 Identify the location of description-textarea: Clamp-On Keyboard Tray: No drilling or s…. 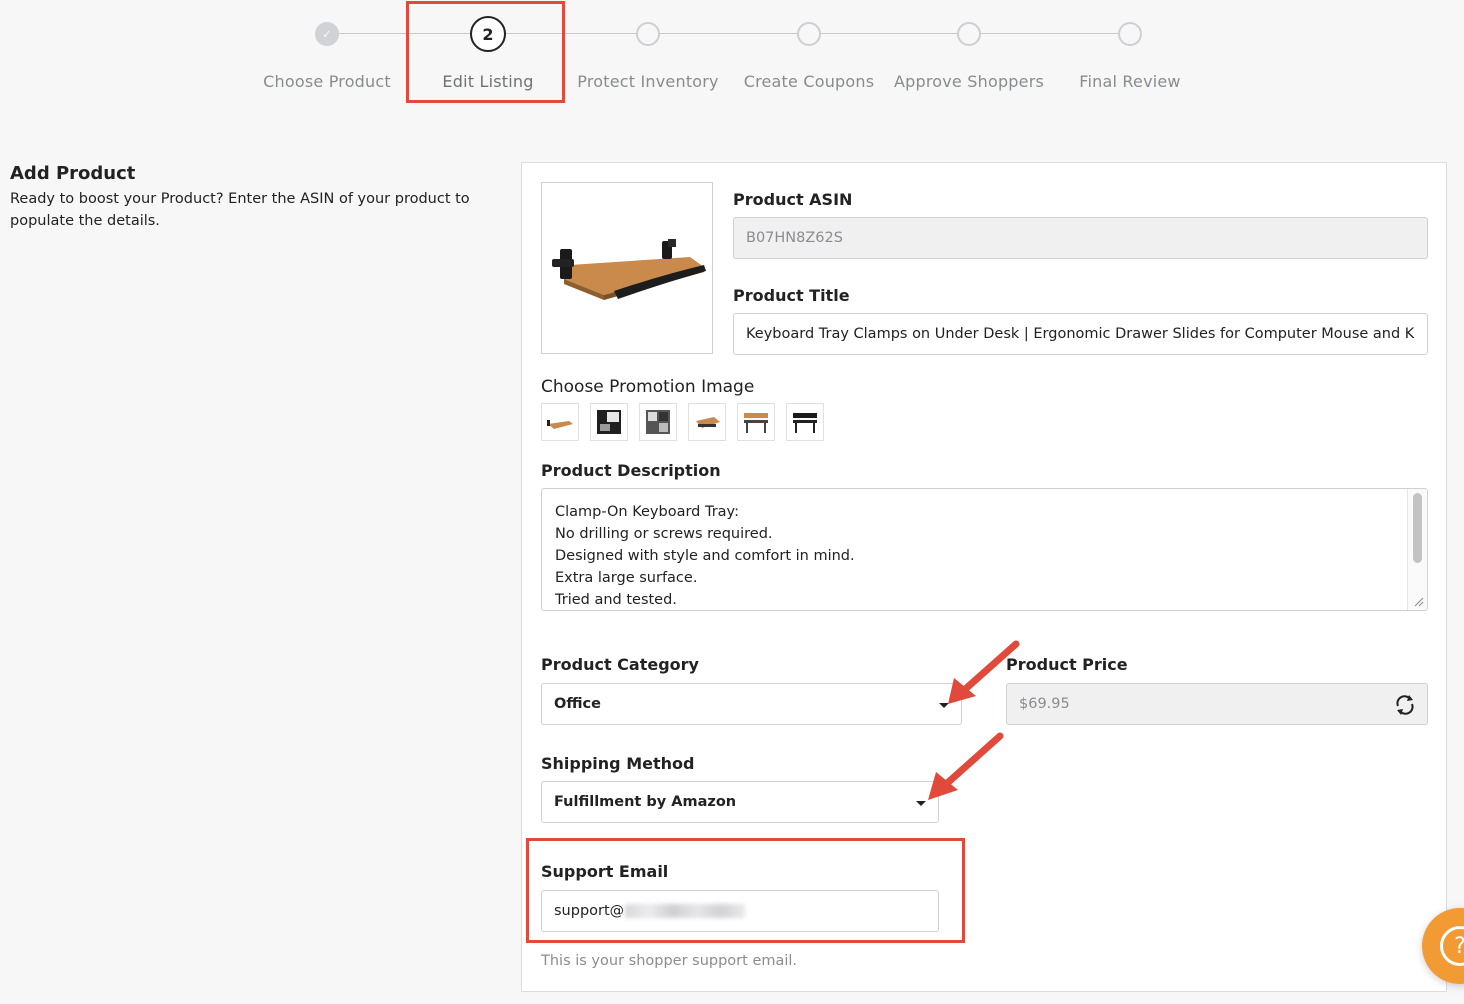
(984, 549).